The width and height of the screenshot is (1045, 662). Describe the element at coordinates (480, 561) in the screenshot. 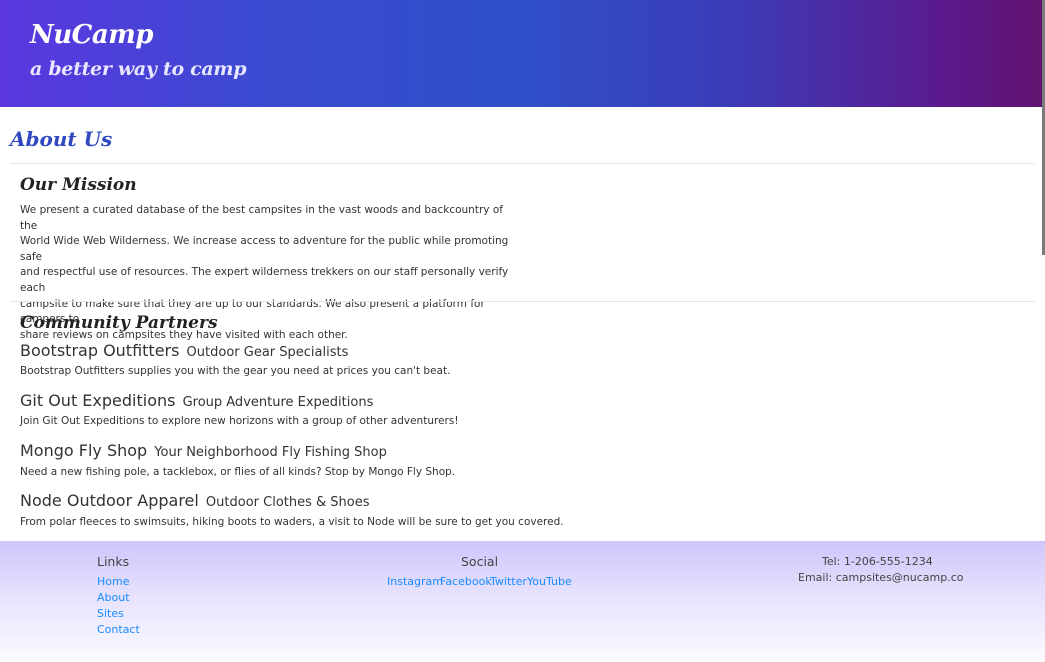

I see `footer-social-title: Social` at that location.